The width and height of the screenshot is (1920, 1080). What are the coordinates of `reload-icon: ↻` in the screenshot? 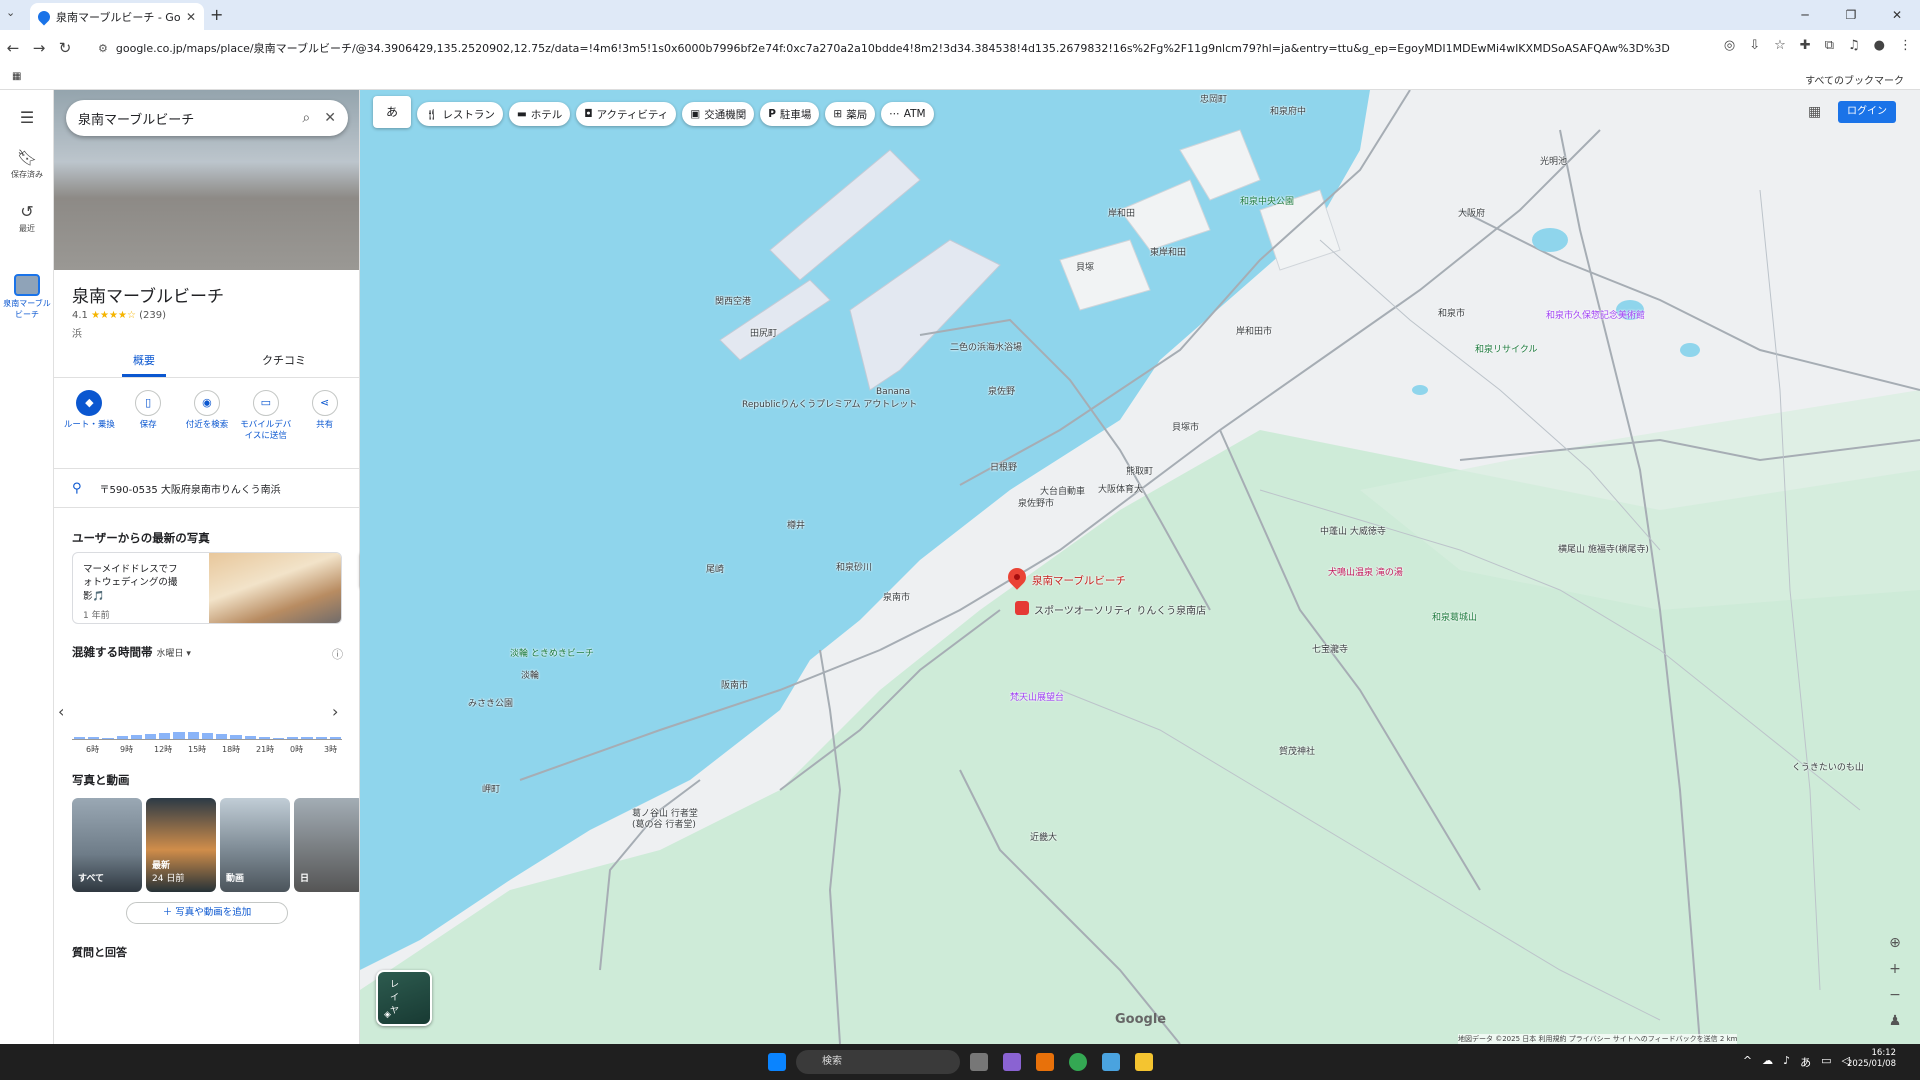 It's located at (65, 48).